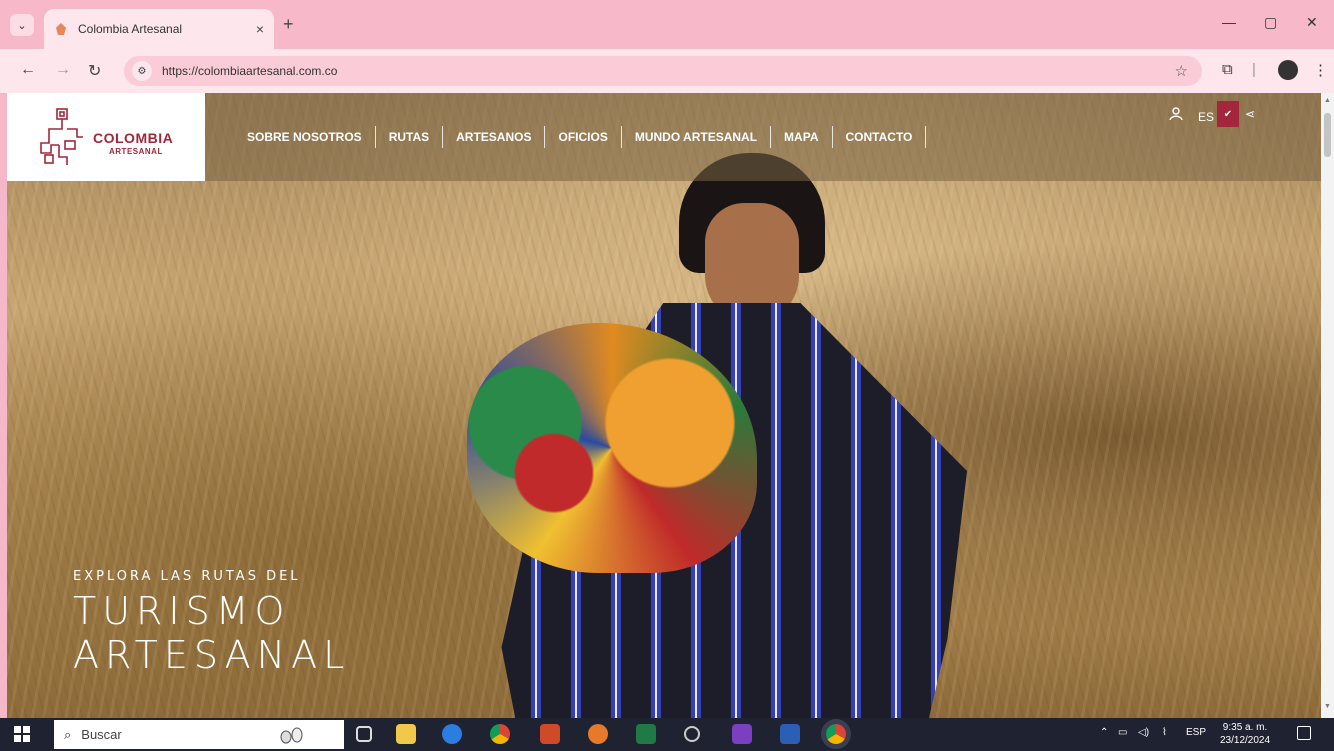 This screenshot has width=1334, height=751. Describe the element at coordinates (550, 734) in the screenshot. I see `powerpoint-icon` at that location.